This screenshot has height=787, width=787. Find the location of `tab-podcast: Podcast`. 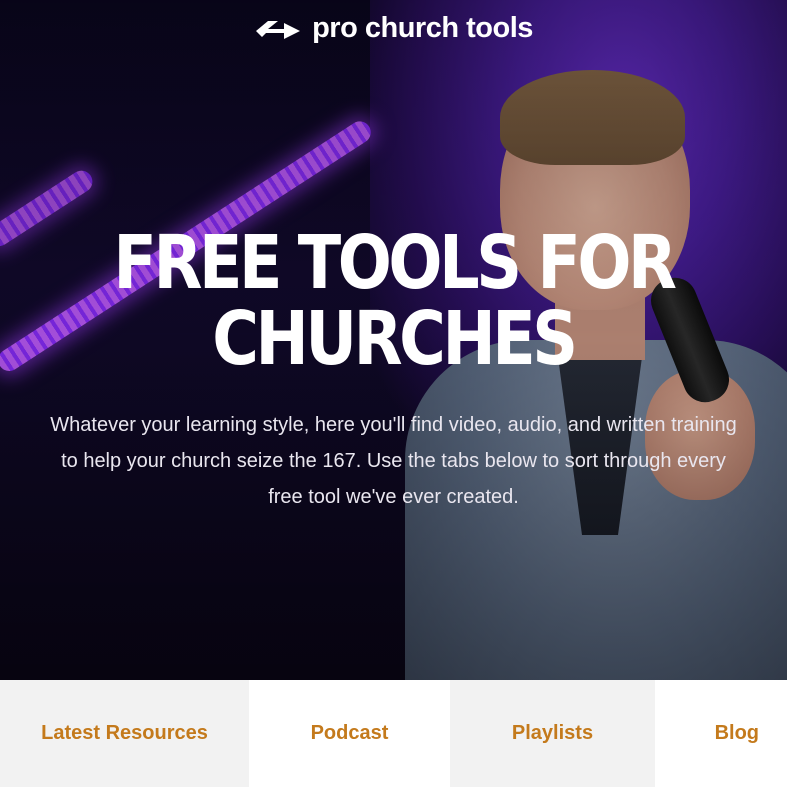

tab-podcast: Podcast is located at coordinates (349, 733).